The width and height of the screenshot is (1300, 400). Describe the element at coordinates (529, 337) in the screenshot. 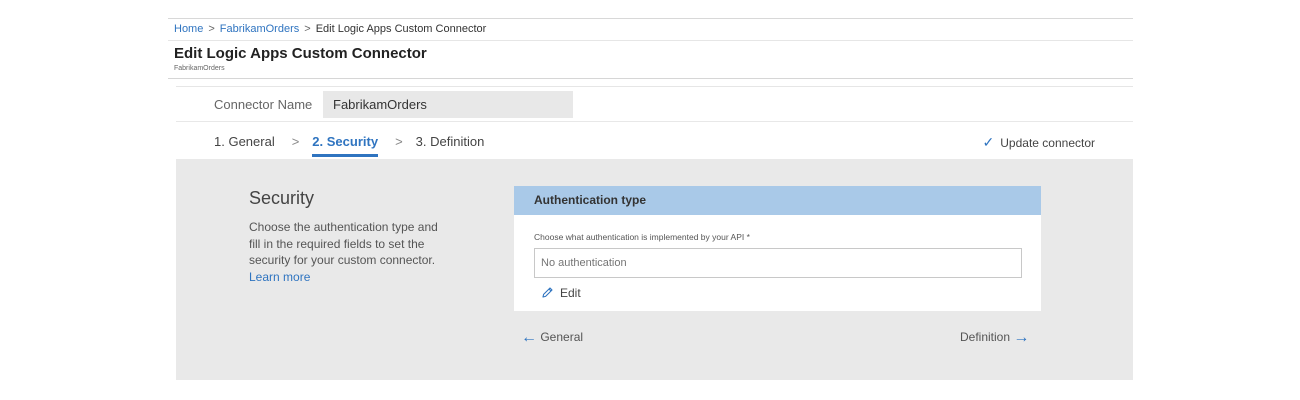

I see `arrow-left-icon: ←` at that location.